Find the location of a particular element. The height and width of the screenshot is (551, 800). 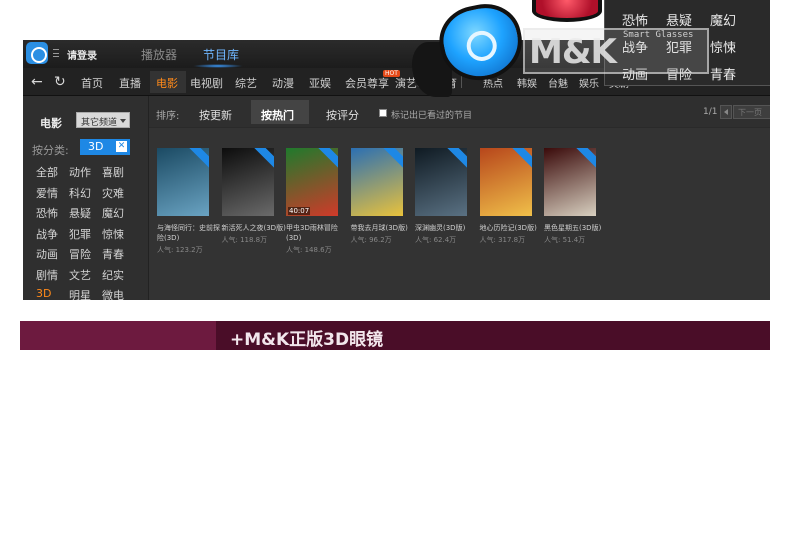

app-logo-icon is located at coordinates (37, 53).